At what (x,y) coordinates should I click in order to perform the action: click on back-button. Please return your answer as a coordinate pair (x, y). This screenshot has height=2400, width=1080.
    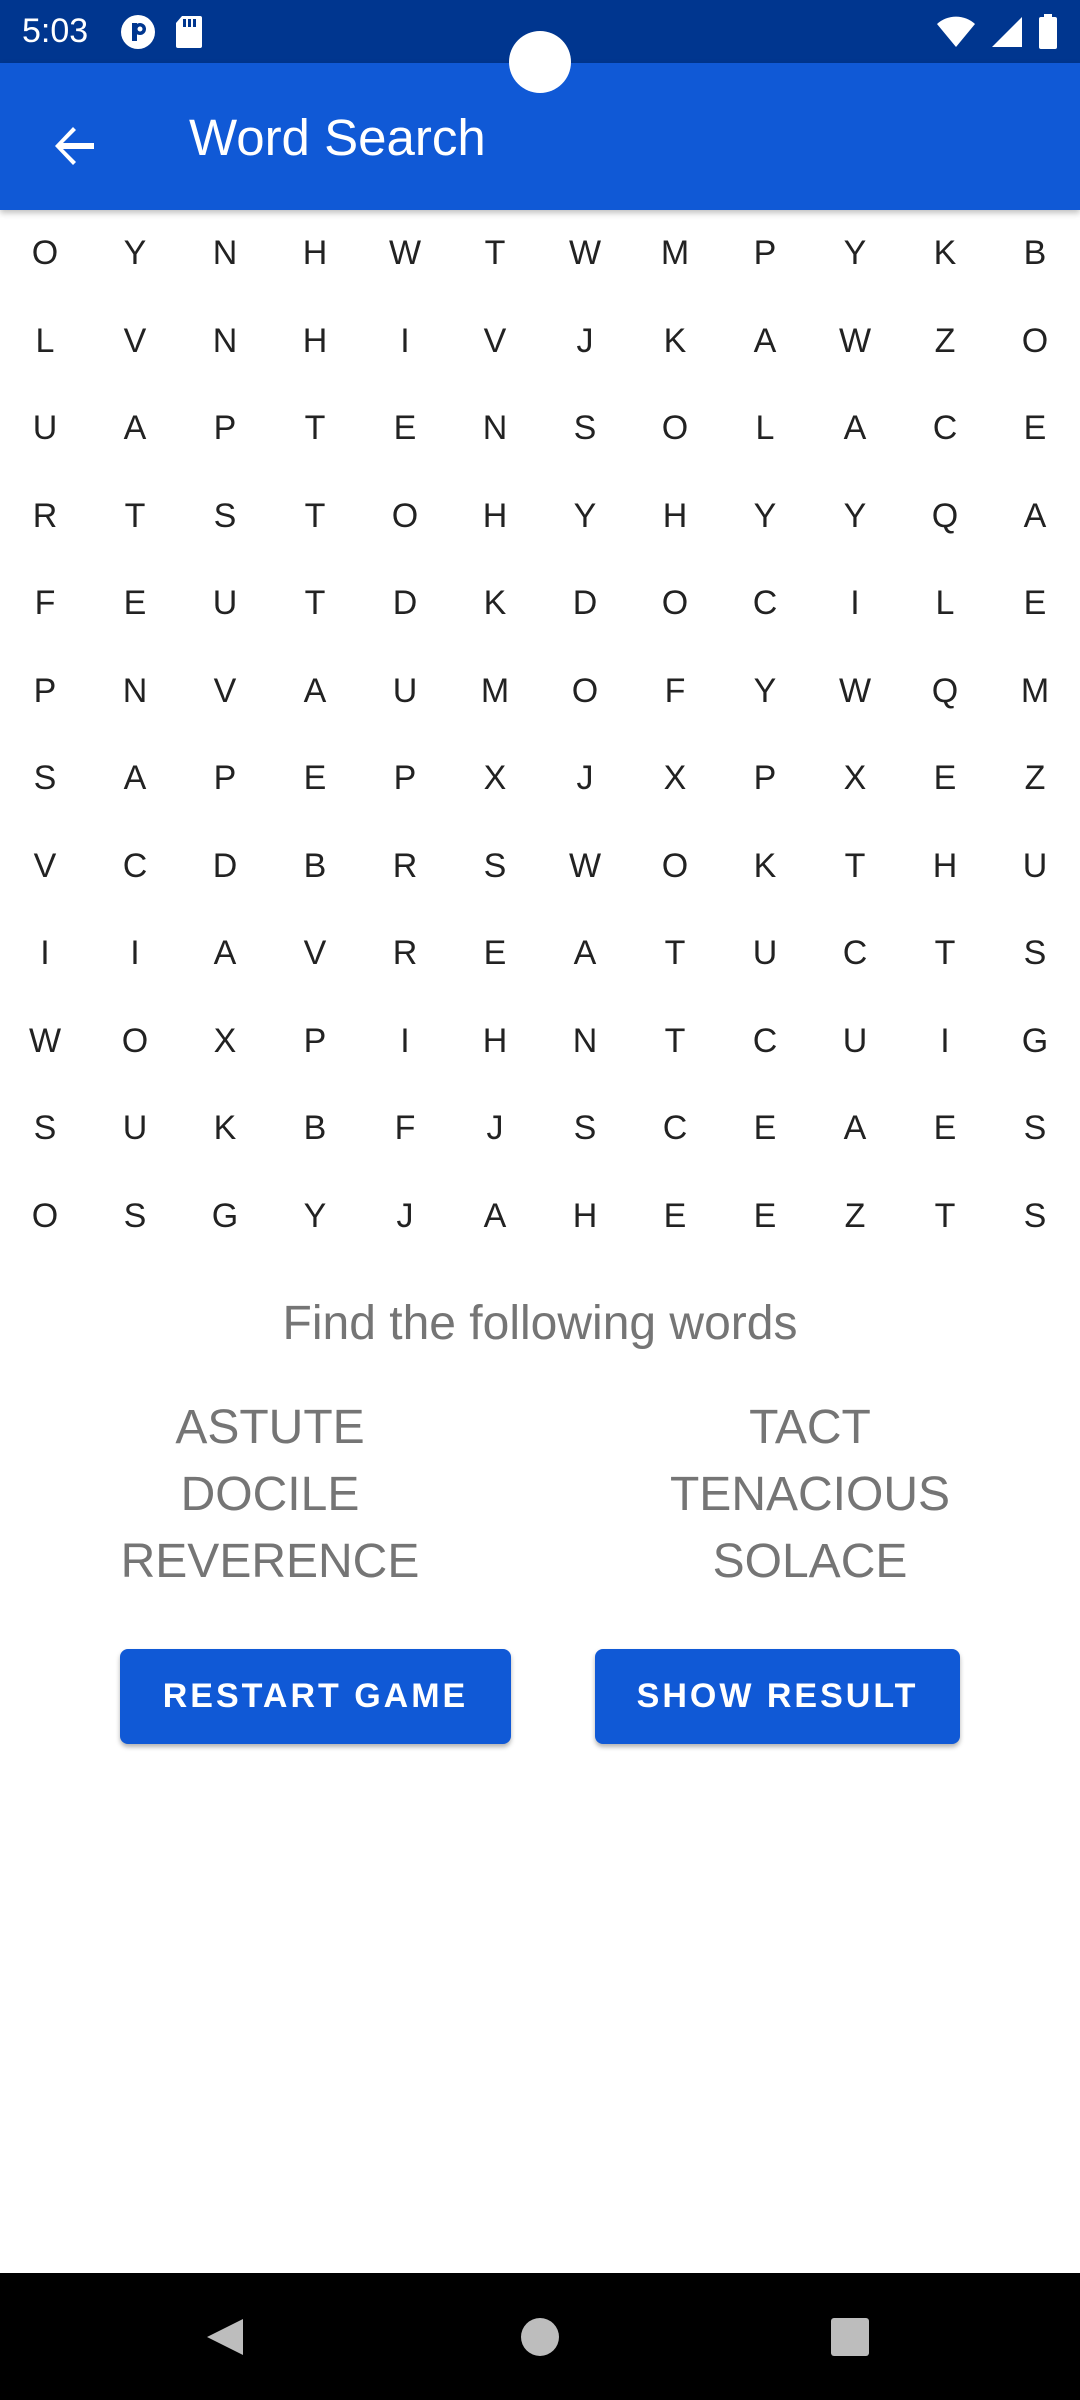
    Looking at the image, I should click on (75, 148).